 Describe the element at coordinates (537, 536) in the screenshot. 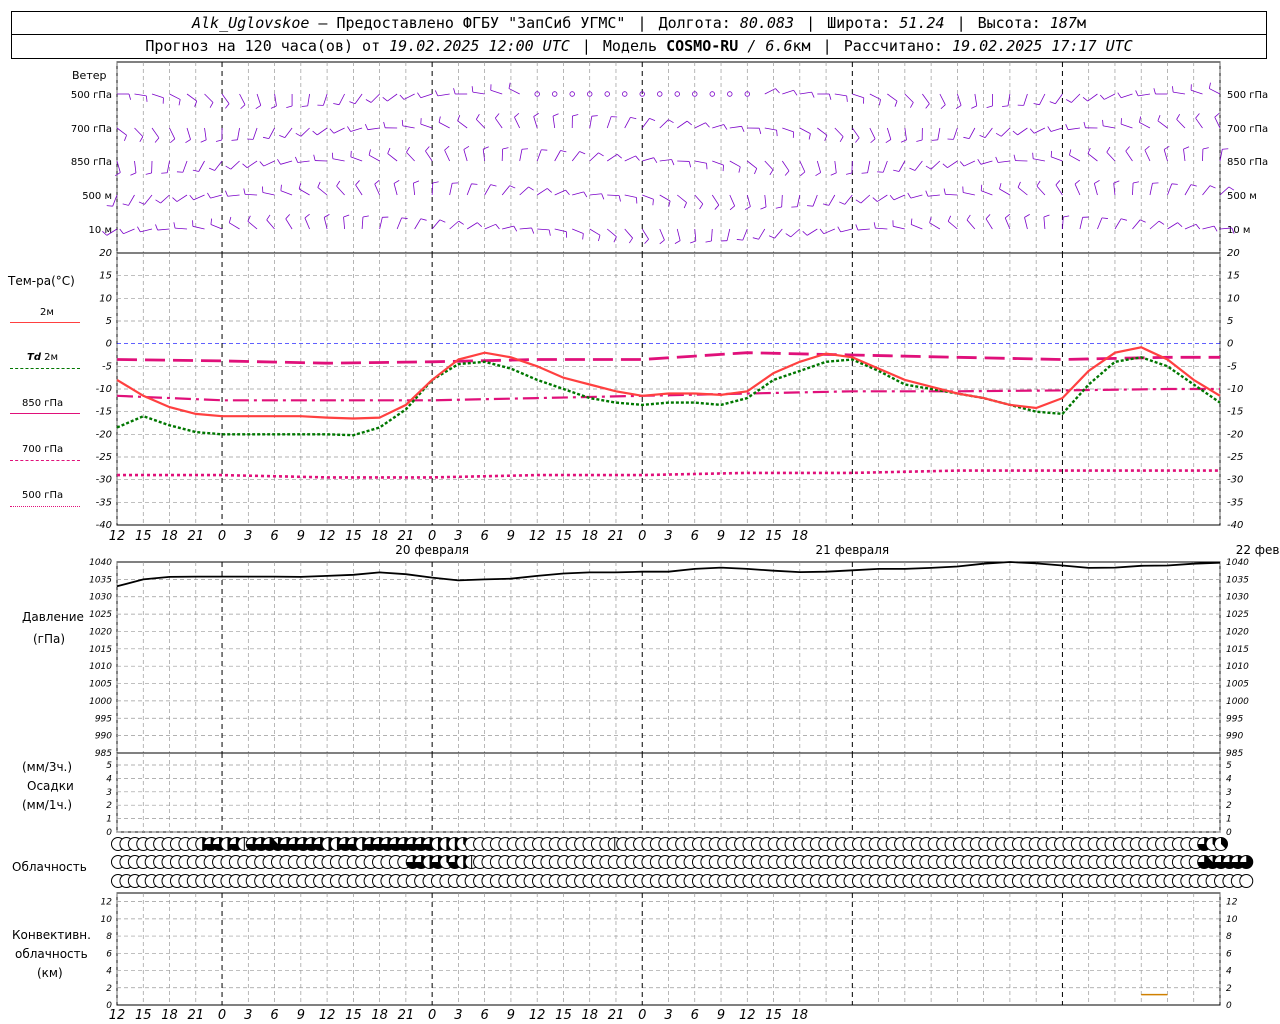

I see `temp-x-tick-label: 12` at that location.